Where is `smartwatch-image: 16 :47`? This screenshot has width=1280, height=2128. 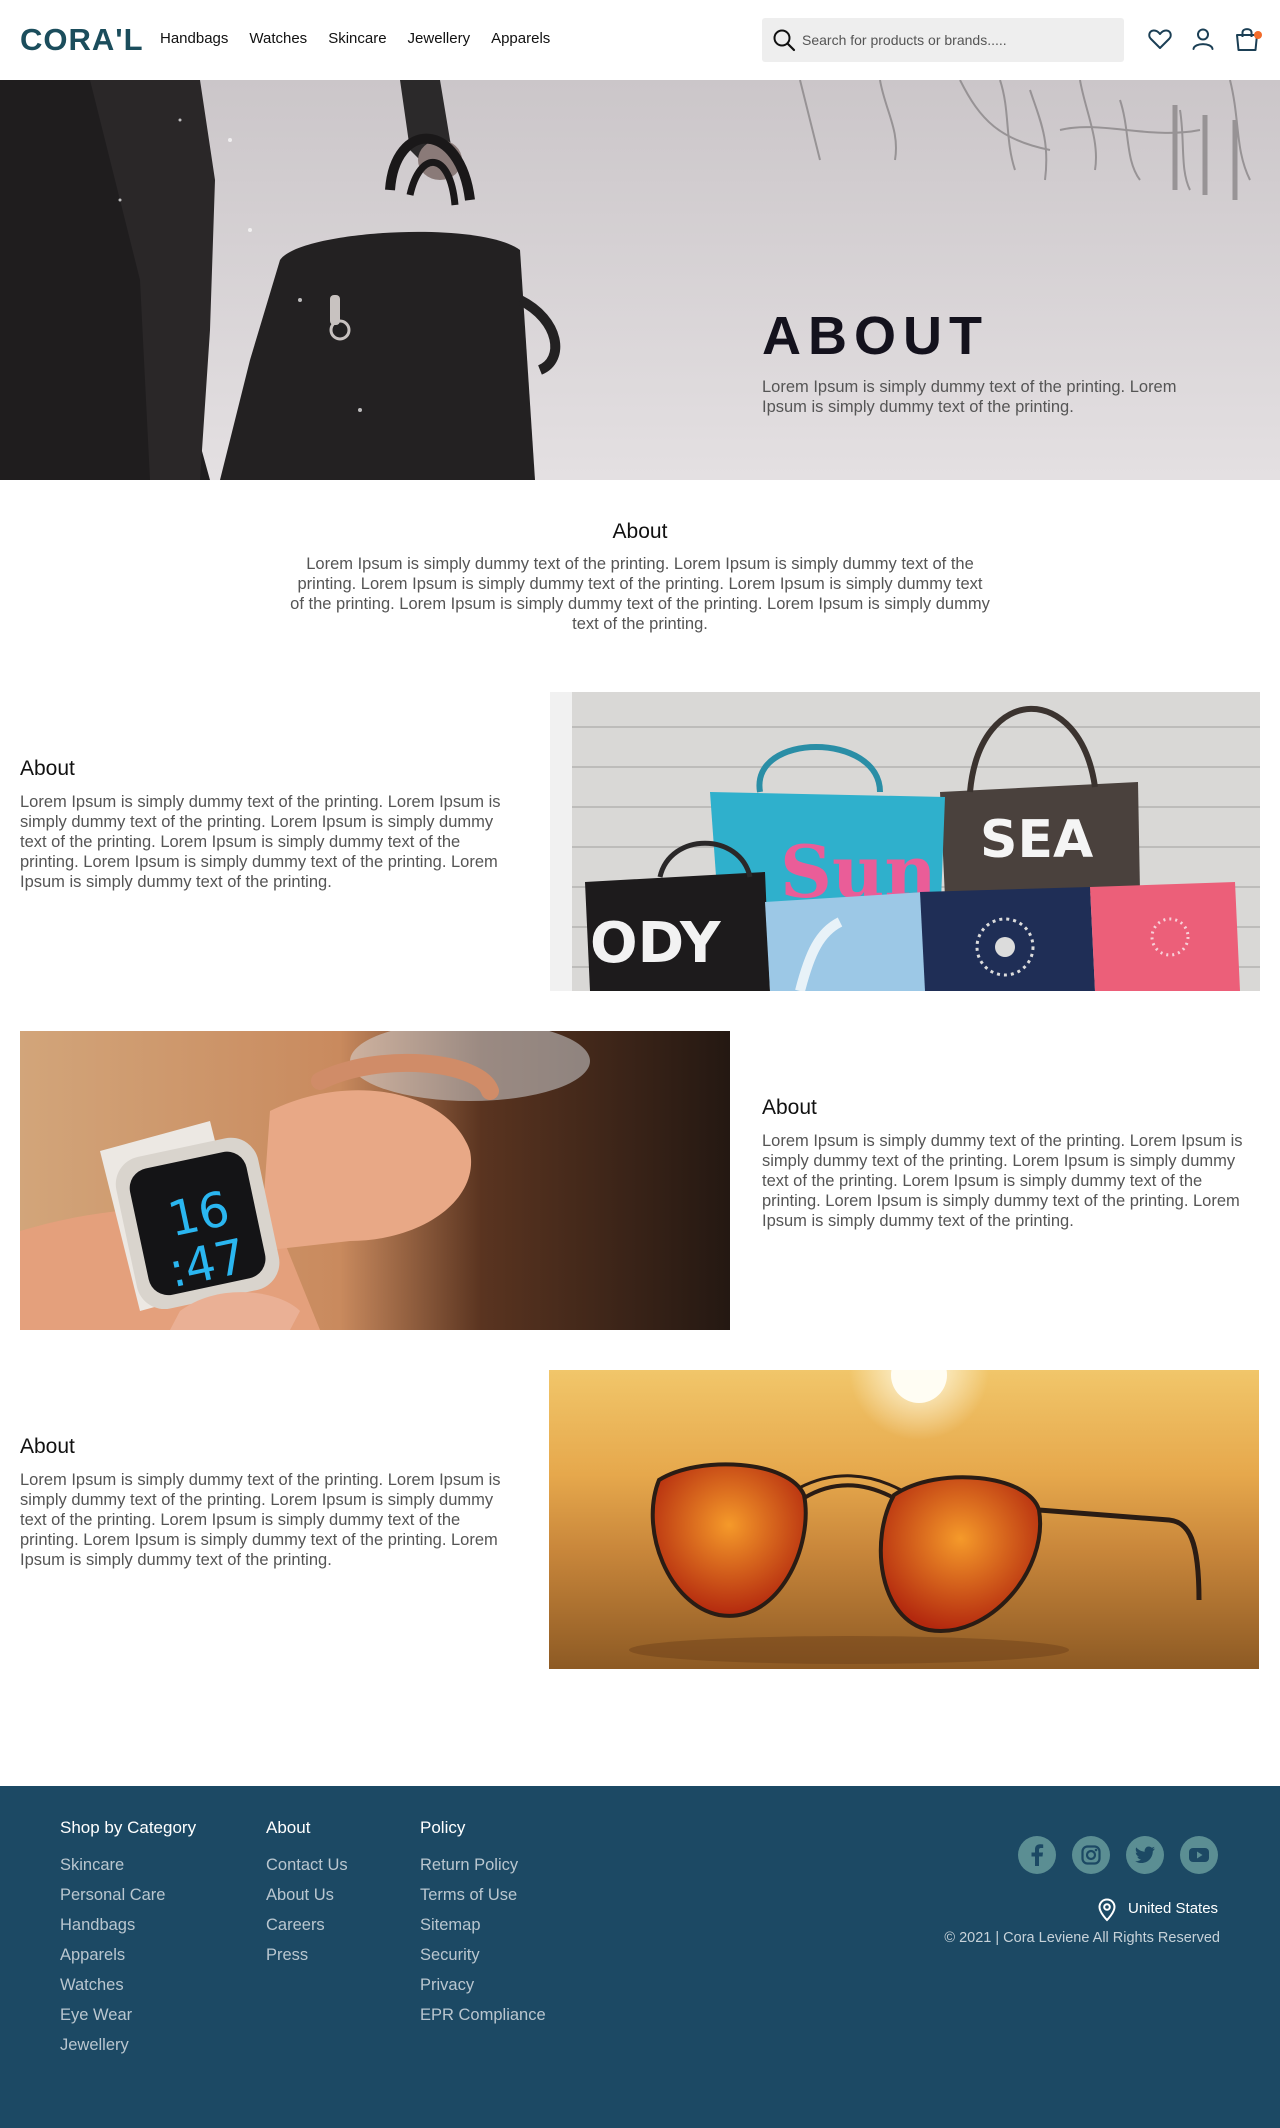
smartwatch-image: 16 :47 is located at coordinates (375, 1180).